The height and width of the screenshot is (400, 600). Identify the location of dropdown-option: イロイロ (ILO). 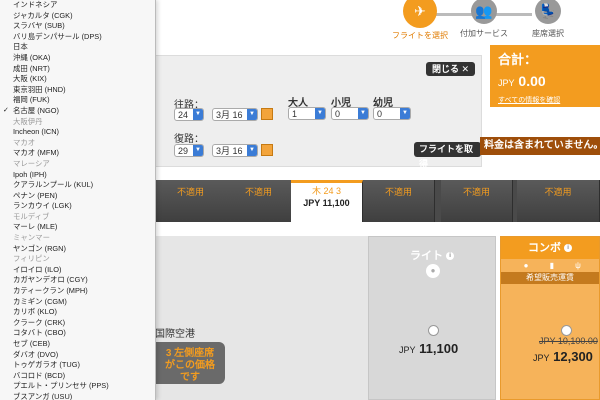
(77, 270).